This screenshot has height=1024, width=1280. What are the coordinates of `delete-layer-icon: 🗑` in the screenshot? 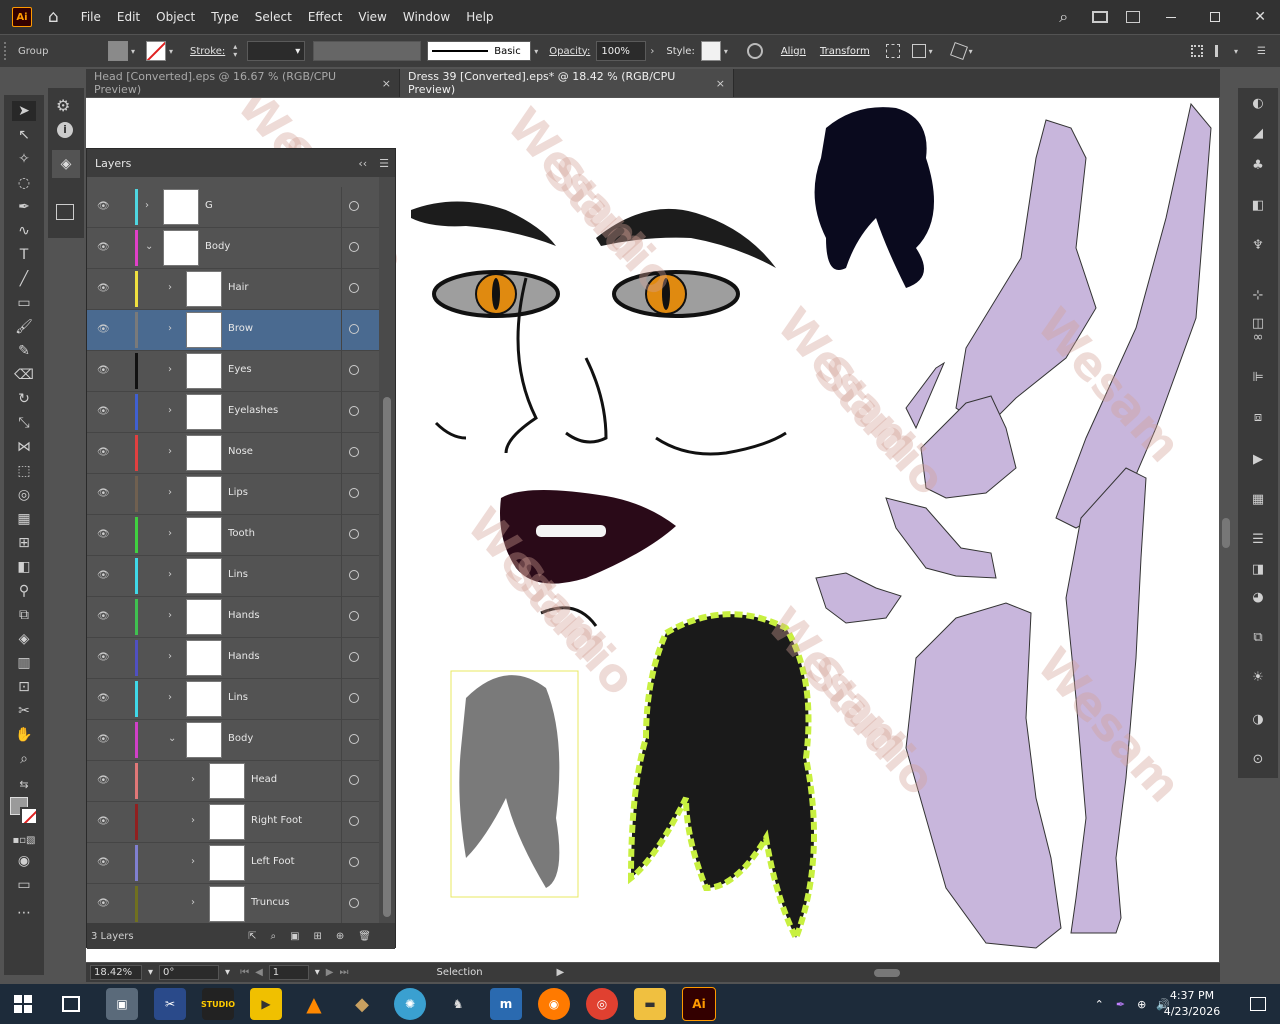 It's located at (364, 936).